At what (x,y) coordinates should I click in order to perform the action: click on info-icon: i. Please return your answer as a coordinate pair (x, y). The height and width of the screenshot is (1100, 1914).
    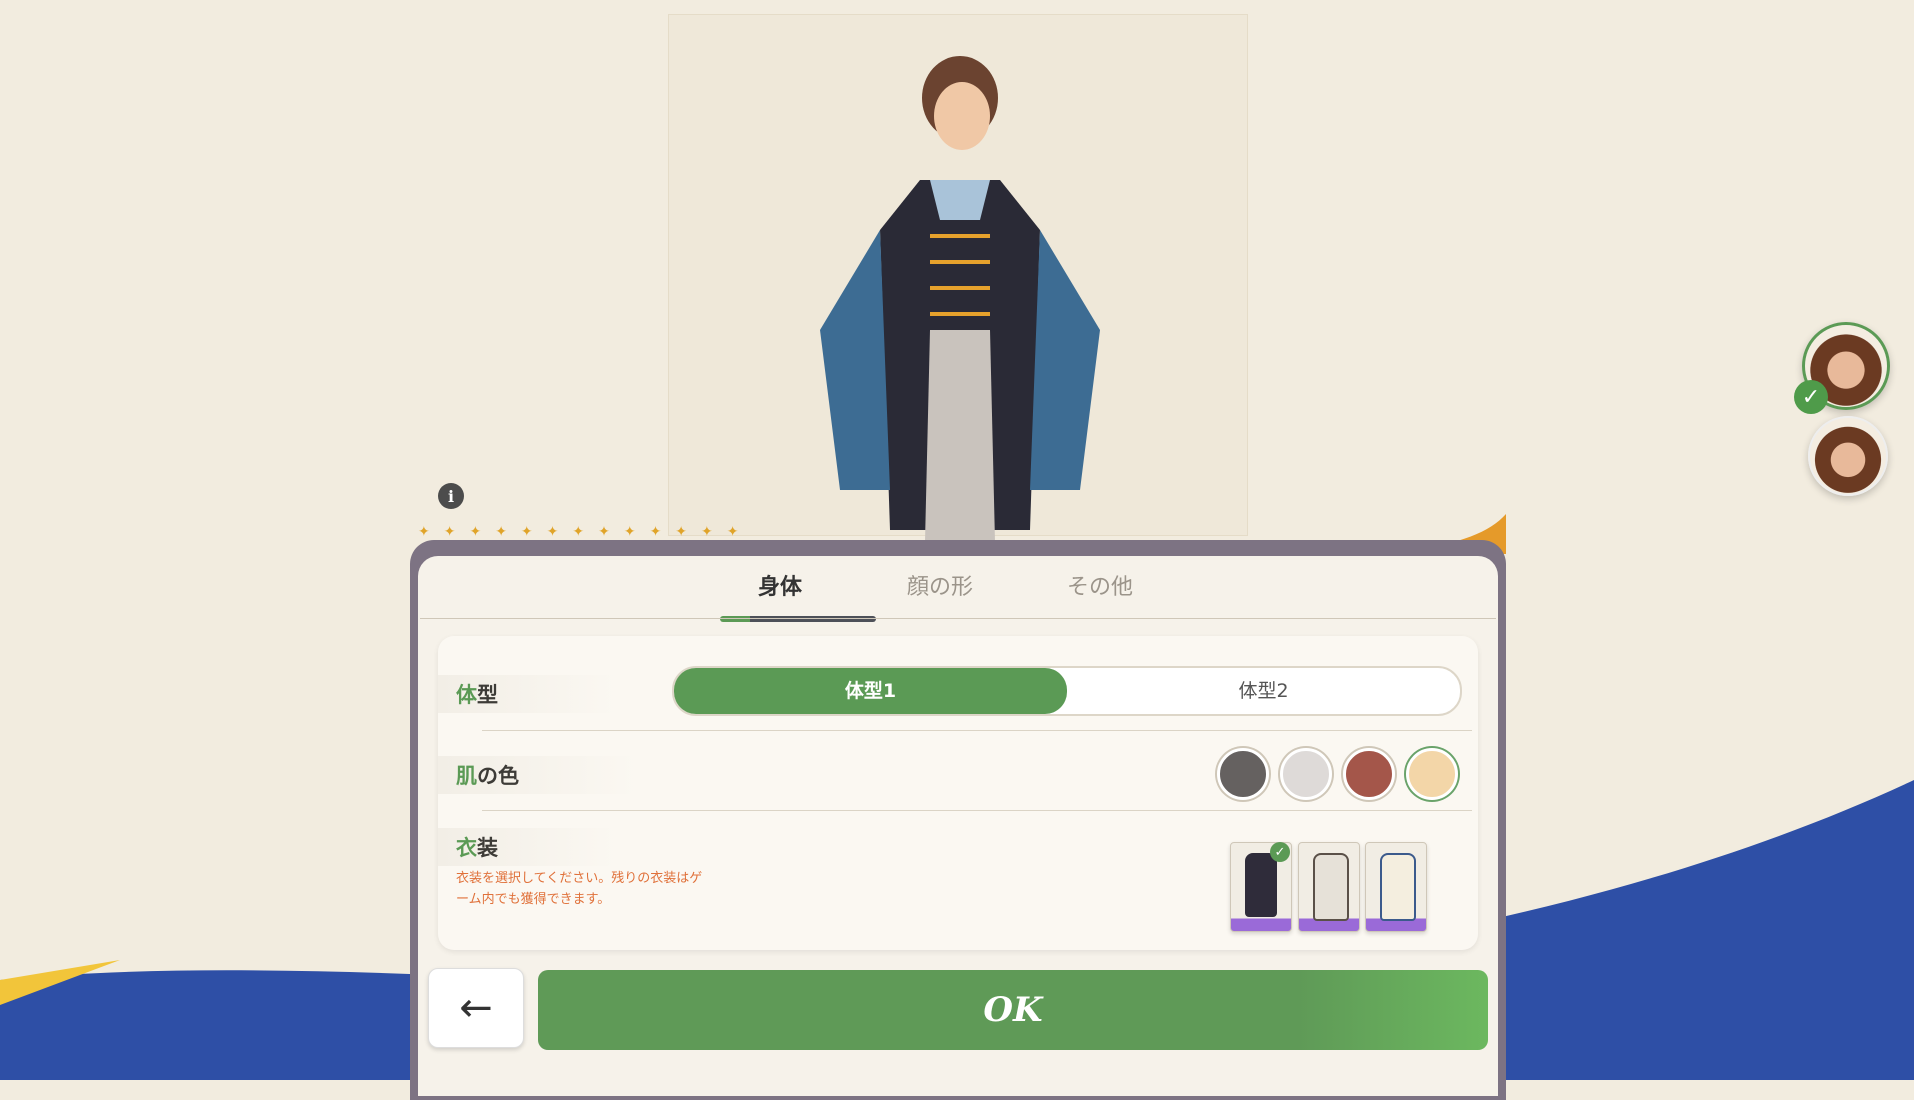
    Looking at the image, I should click on (451, 496).